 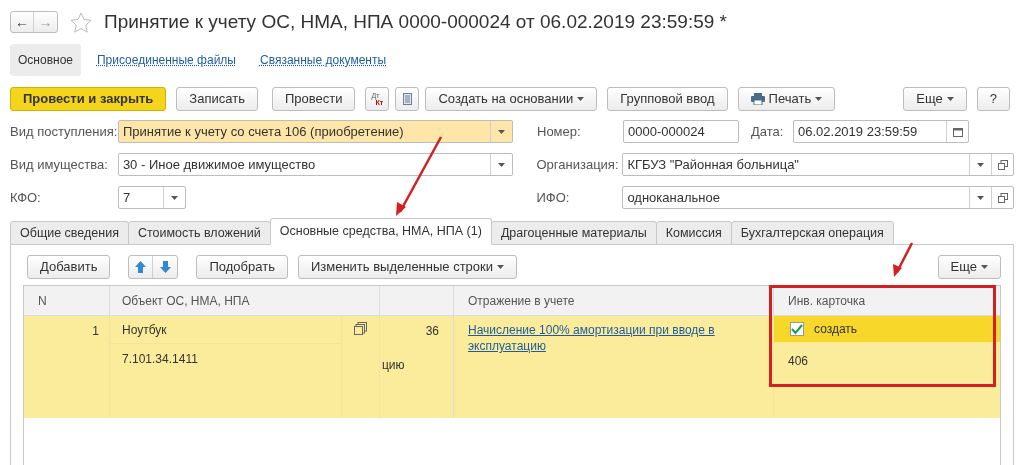 I want to click on post-and-close-button: Провести и закрыть, so click(x=88, y=99).